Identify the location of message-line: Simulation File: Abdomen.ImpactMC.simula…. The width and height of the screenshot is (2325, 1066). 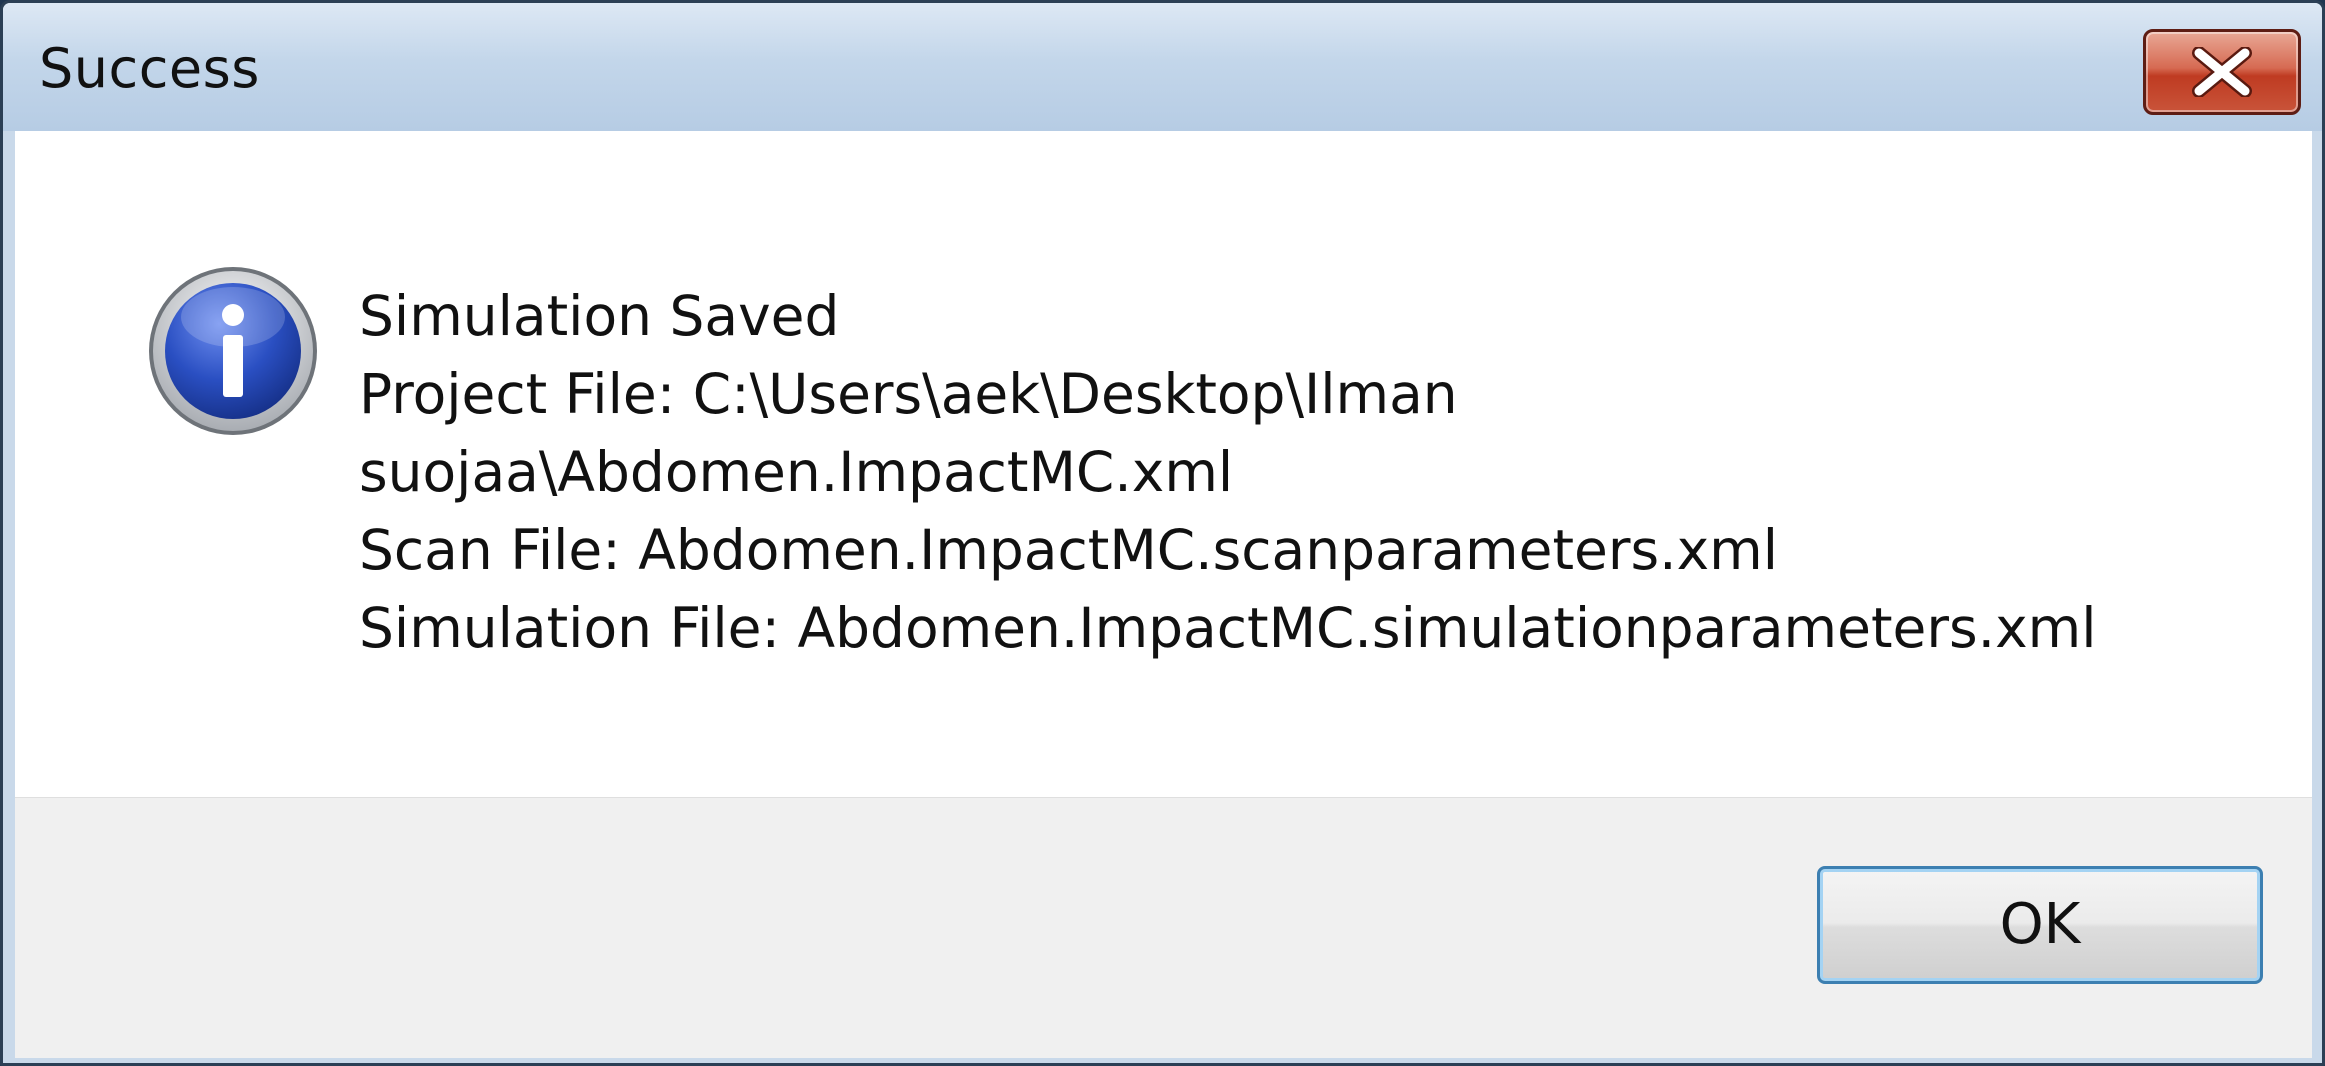
(1228, 628).